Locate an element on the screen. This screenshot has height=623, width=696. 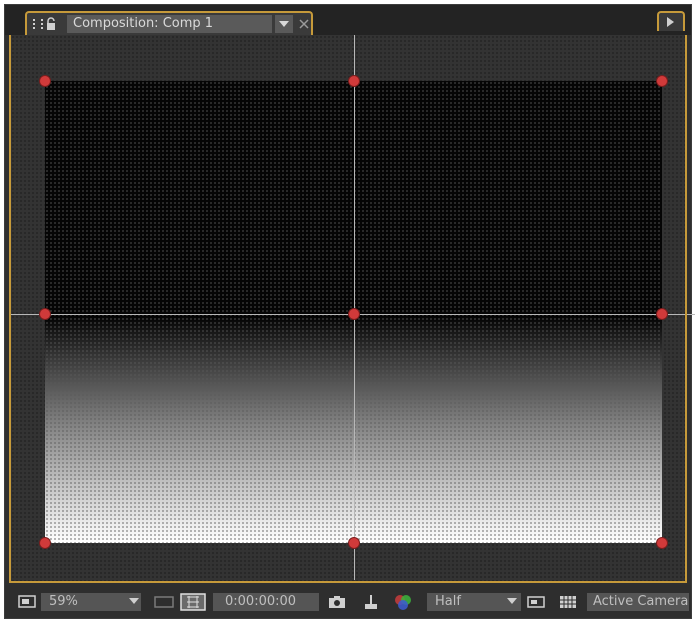
tab-composition: Composition: Comp 1 is located at coordinates (169, 23).